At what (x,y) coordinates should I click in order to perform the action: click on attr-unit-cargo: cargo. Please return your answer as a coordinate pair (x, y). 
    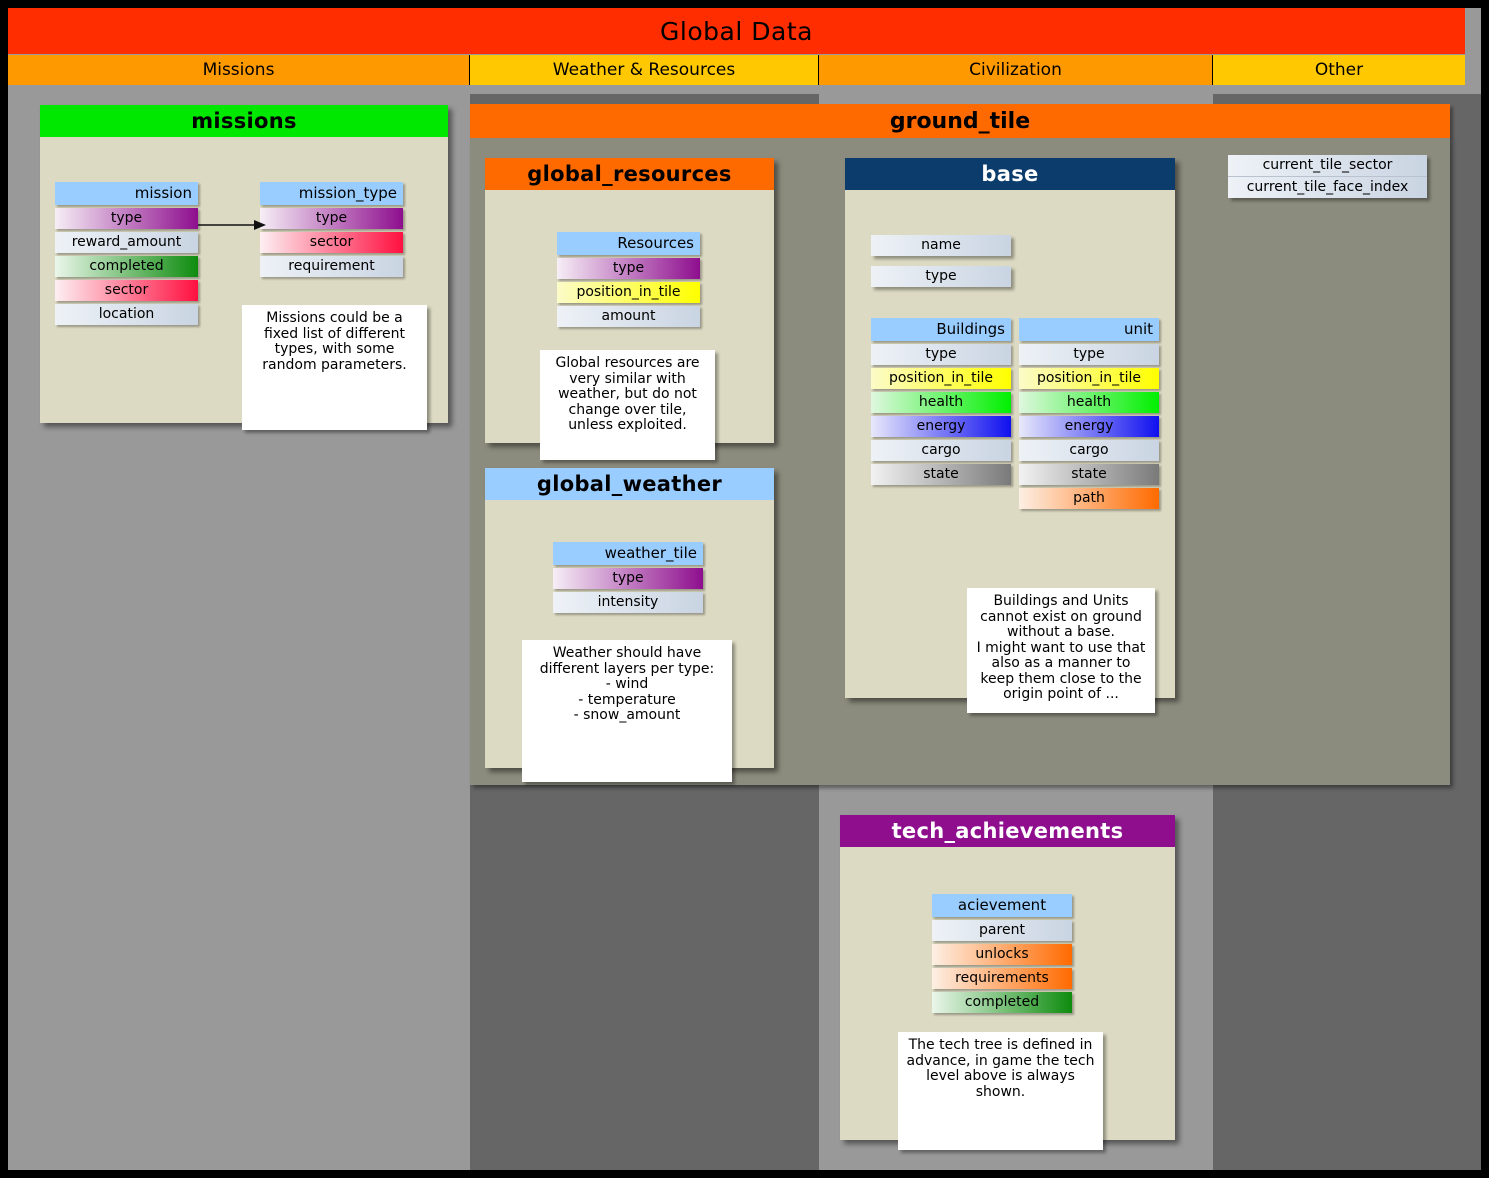
    Looking at the image, I should click on (1089, 450).